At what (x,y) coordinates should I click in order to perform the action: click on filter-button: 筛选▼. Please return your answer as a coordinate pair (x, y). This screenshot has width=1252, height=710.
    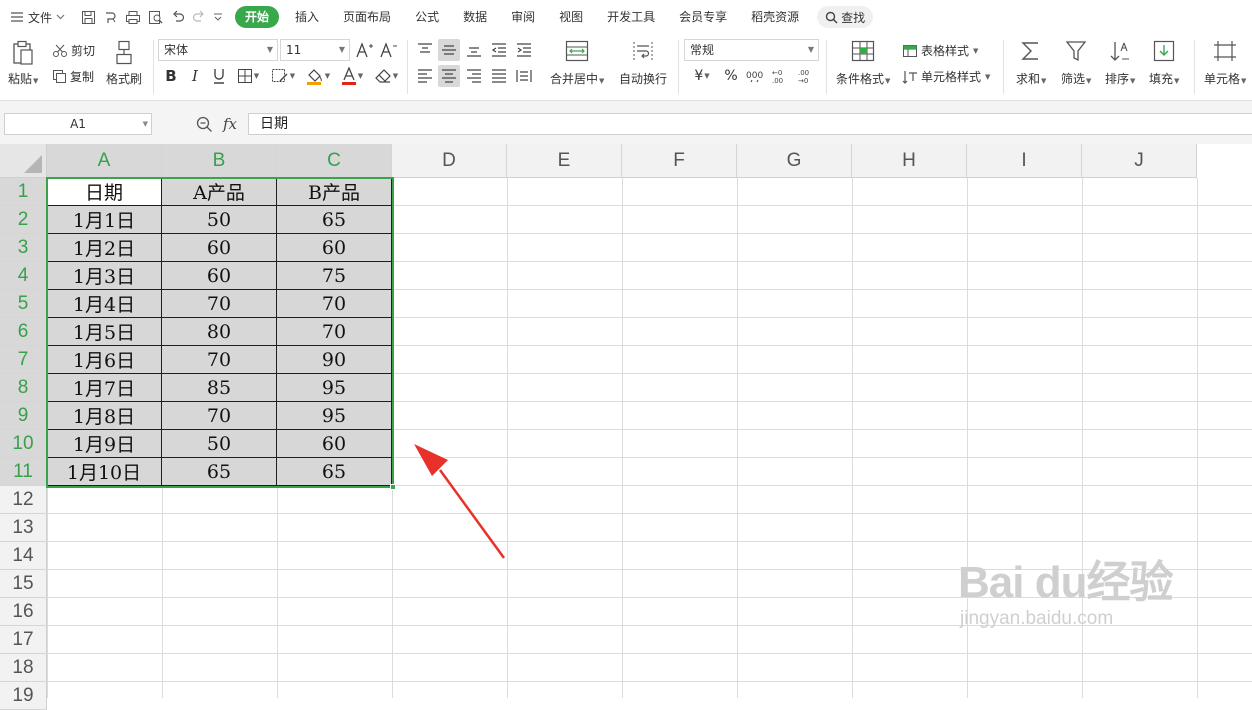
    Looking at the image, I should click on (1076, 63).